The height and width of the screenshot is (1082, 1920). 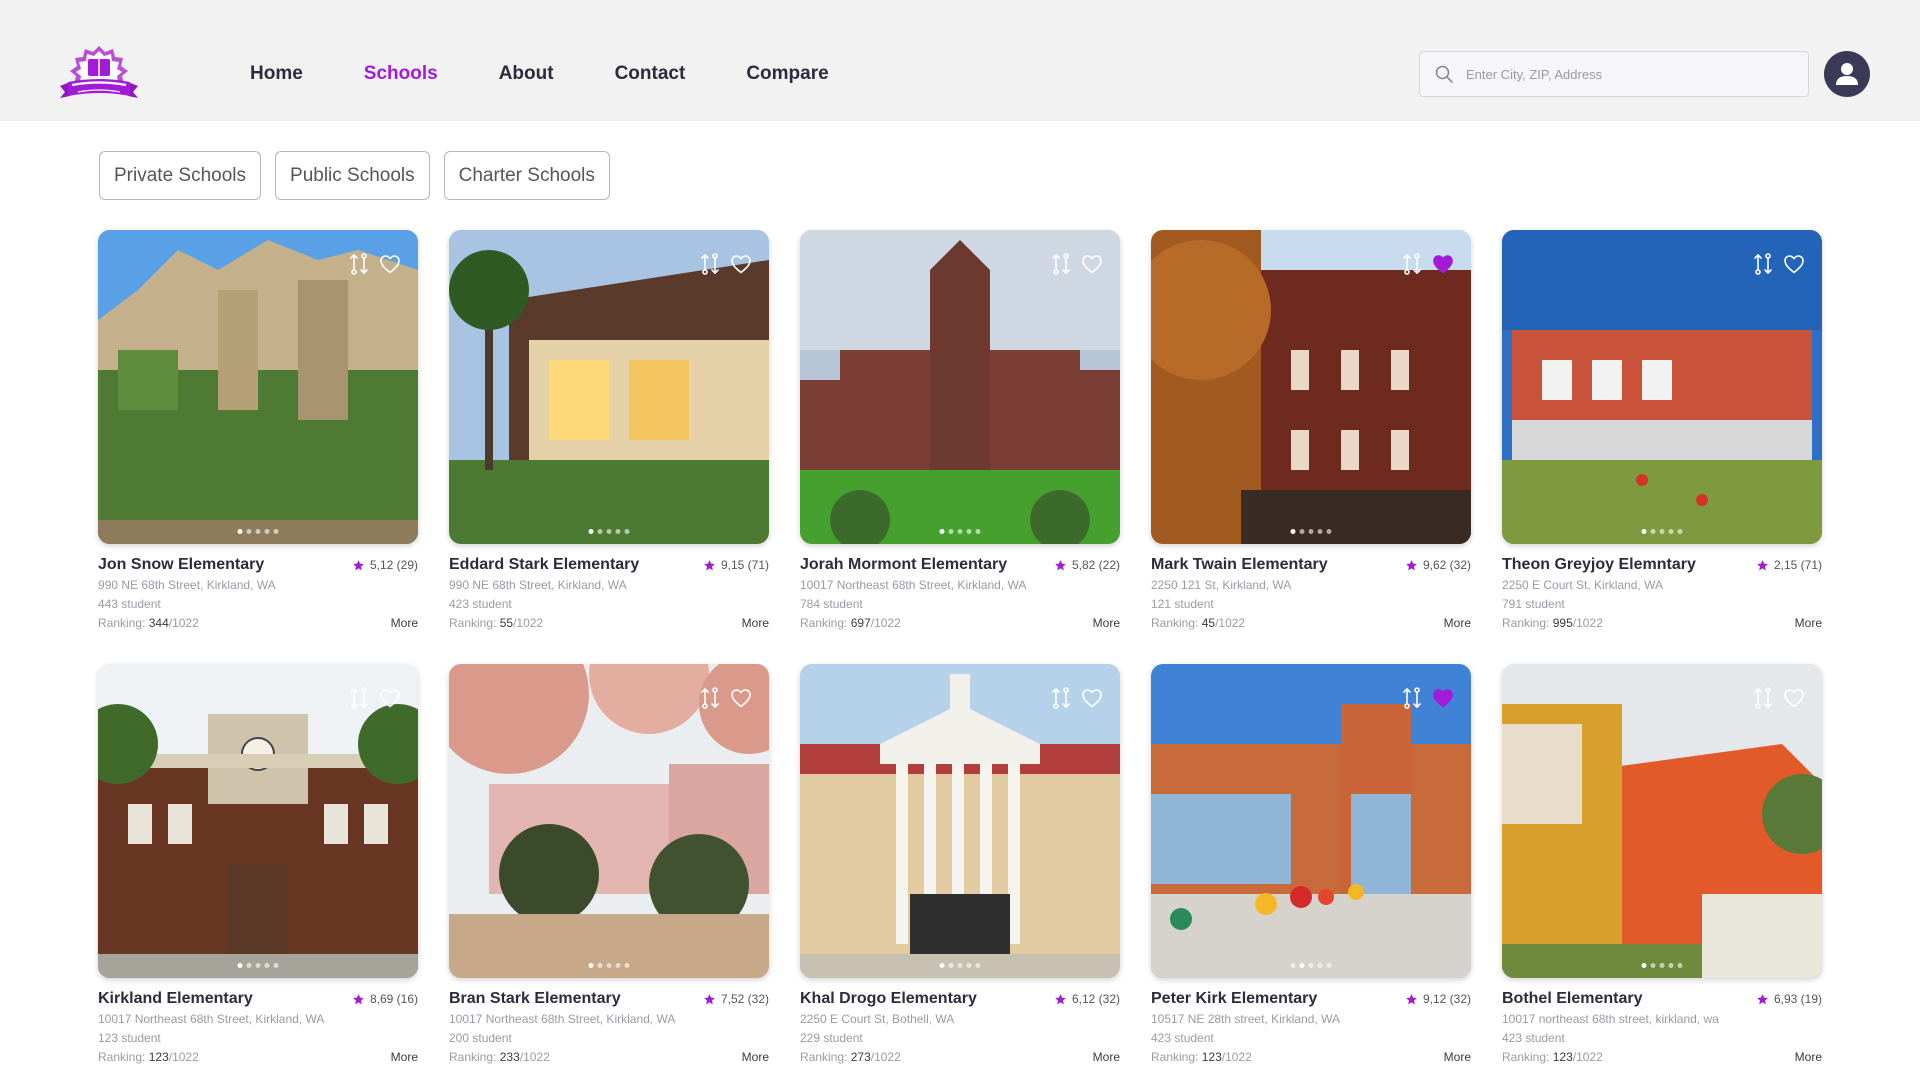 I want to click on heart-filled-icon, so click(x=1443, y=698).